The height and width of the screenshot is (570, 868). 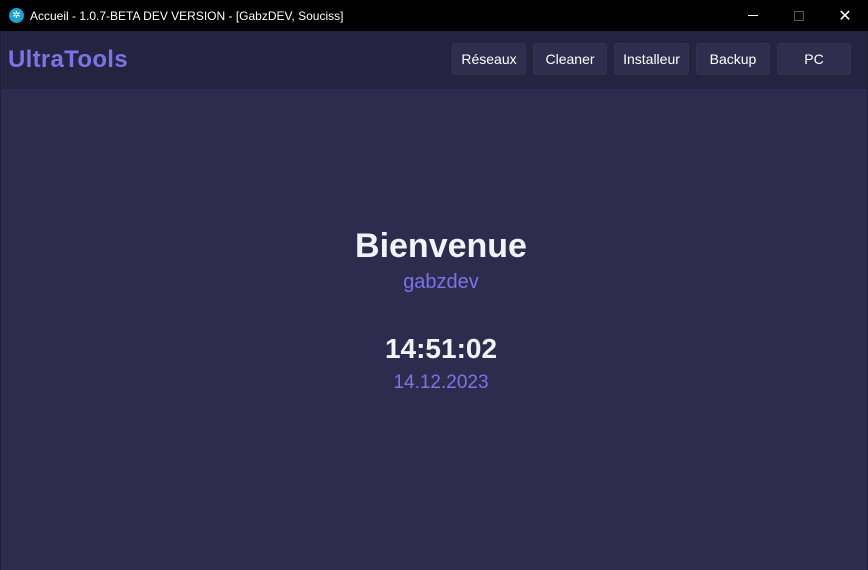 I want to click on close-button: ✕, so click(x=845, y=15).